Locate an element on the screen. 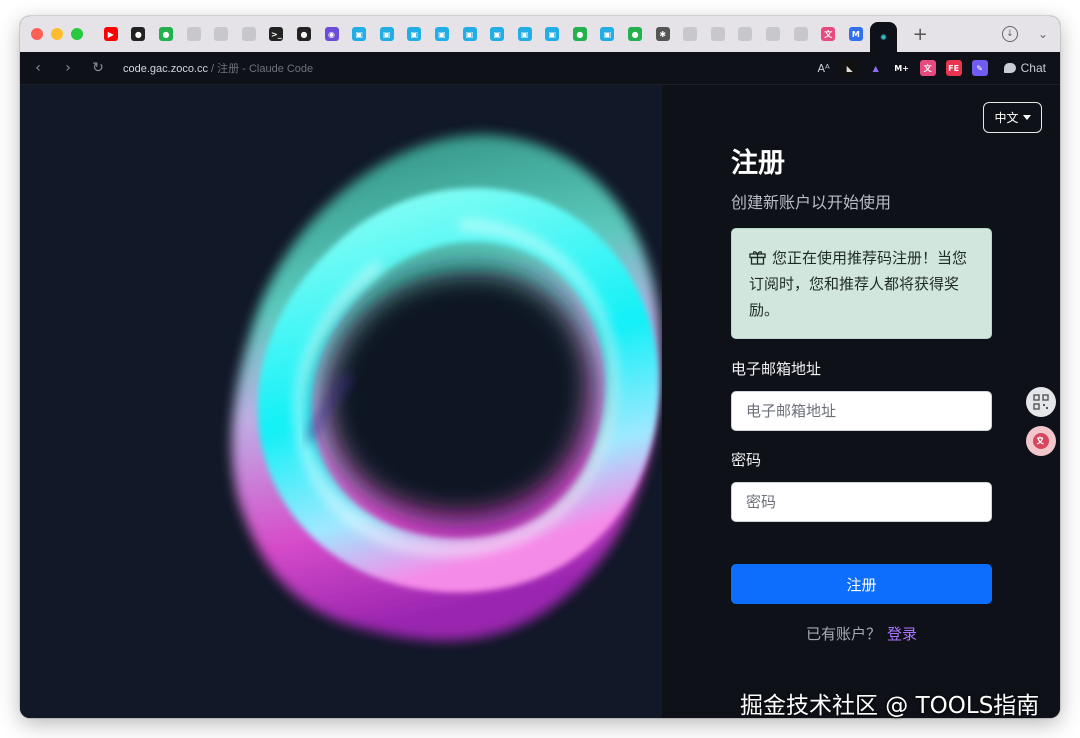 The width and height of the screenshot is (1080, 738). translate-badge-icon is located at coordinates (1041, 441).